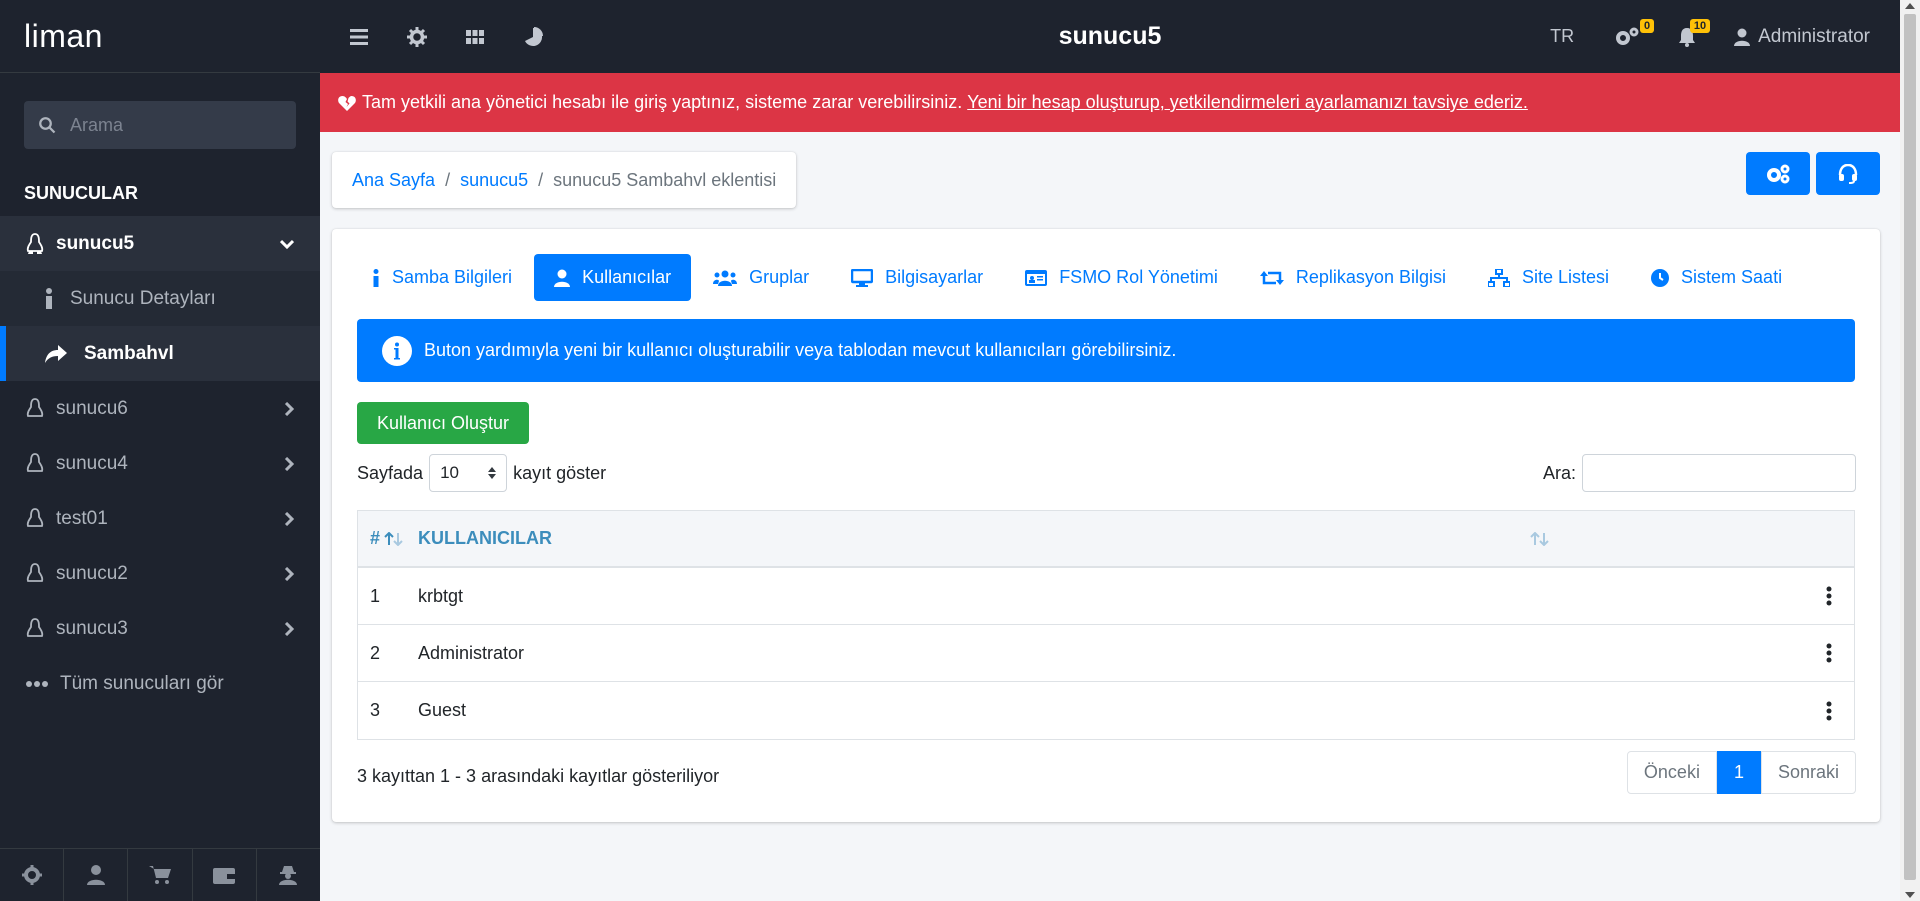  Describe the element at coordinates (471, 652) in the screenshot. I see `row-username: Administrator` at that location.